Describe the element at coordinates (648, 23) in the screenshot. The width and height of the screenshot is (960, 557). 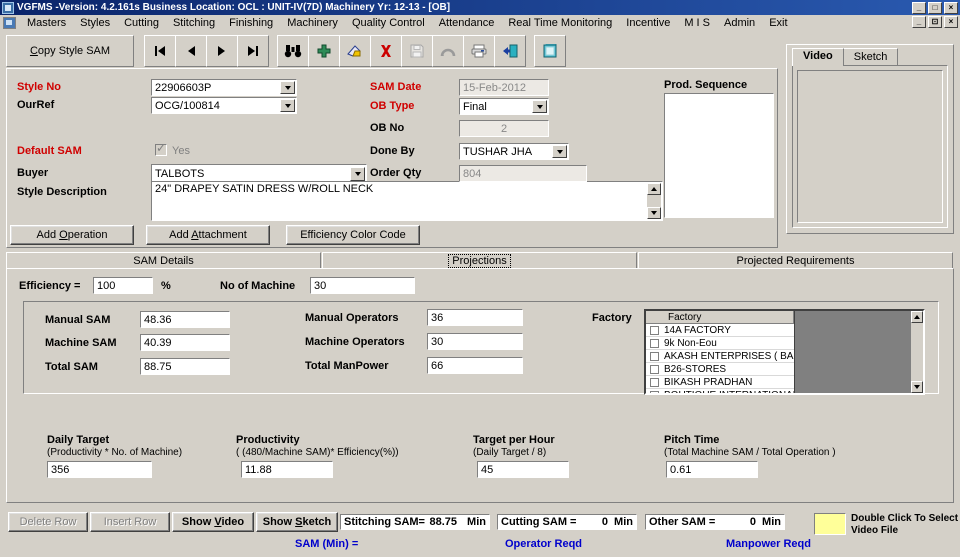
I see `menu-item-incentive: Incentive` at that location.